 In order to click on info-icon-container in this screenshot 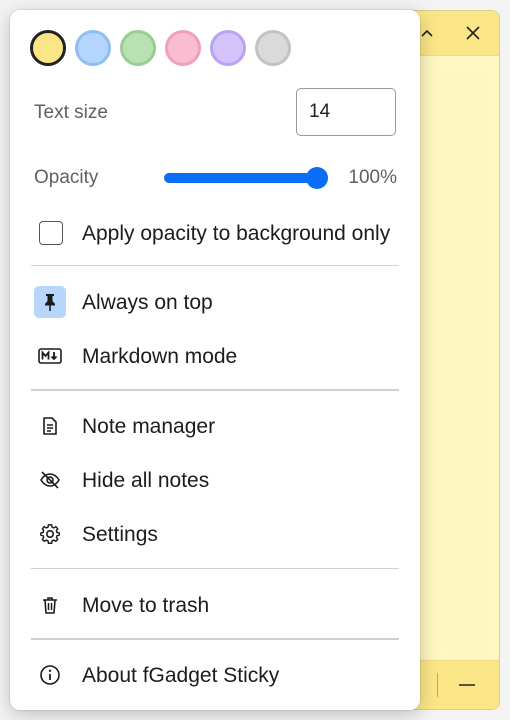, I will do `click(50, 675)`.